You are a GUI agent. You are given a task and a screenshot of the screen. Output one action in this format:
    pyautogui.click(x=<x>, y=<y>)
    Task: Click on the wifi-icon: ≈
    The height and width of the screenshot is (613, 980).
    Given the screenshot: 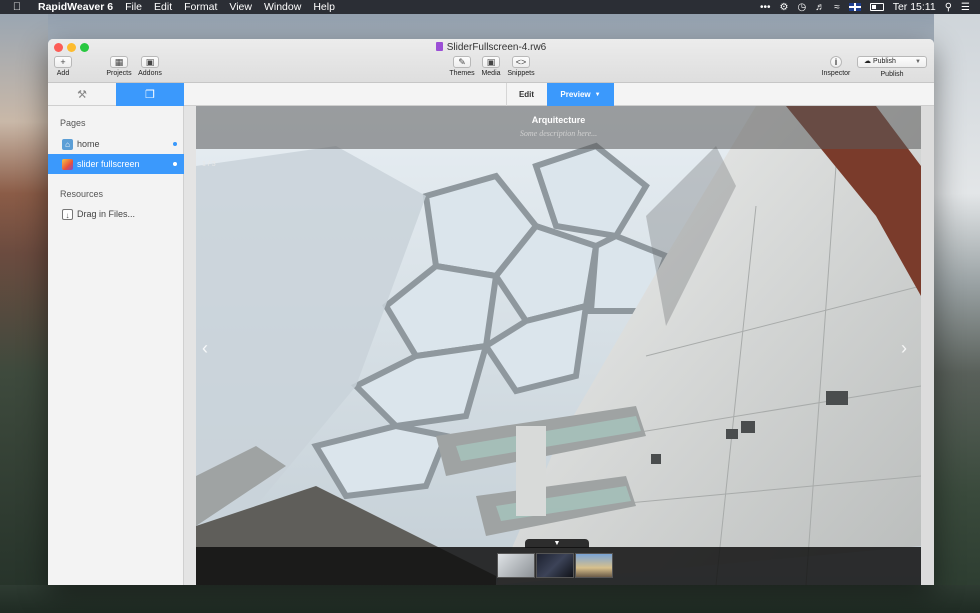 What is the action you would take?
    pyautogui.click(x=837, y=7)
    